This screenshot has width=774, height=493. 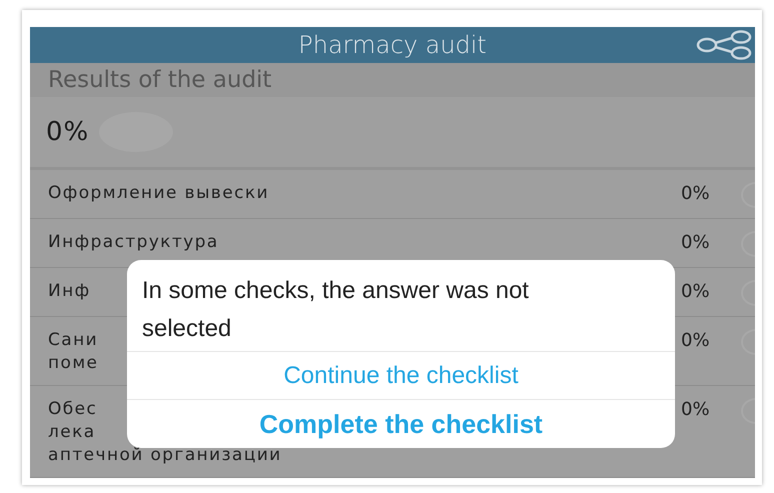 I want to click on section-name: поме, so click(x=73, y=363).